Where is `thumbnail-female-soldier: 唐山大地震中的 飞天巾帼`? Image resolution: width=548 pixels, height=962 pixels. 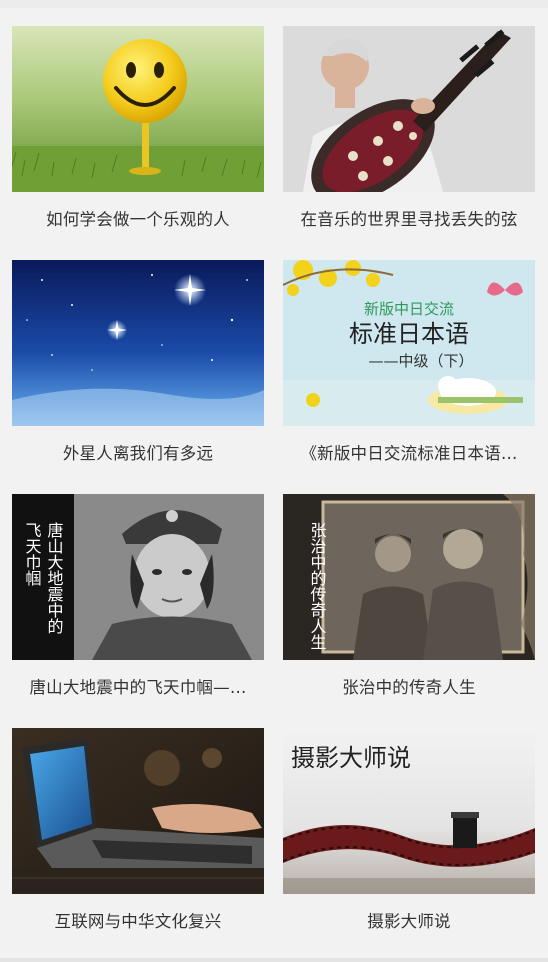 thumbnail-female-soldier: 唐山大地震中的 飞天巾帼 is located at coordinates (138, 577).